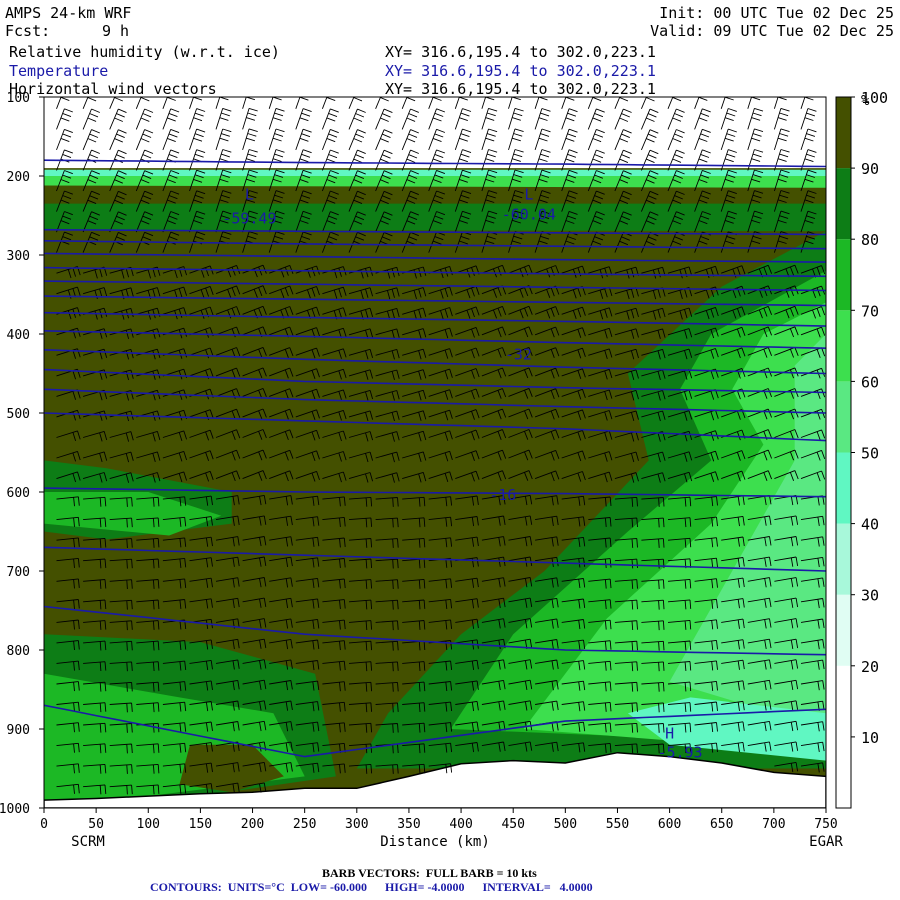 This screenshot has height=900, width=900. Describe the element at coordinates (870, 667) in the screenshot. I see `colorbar-tick-label: 20` at that location.